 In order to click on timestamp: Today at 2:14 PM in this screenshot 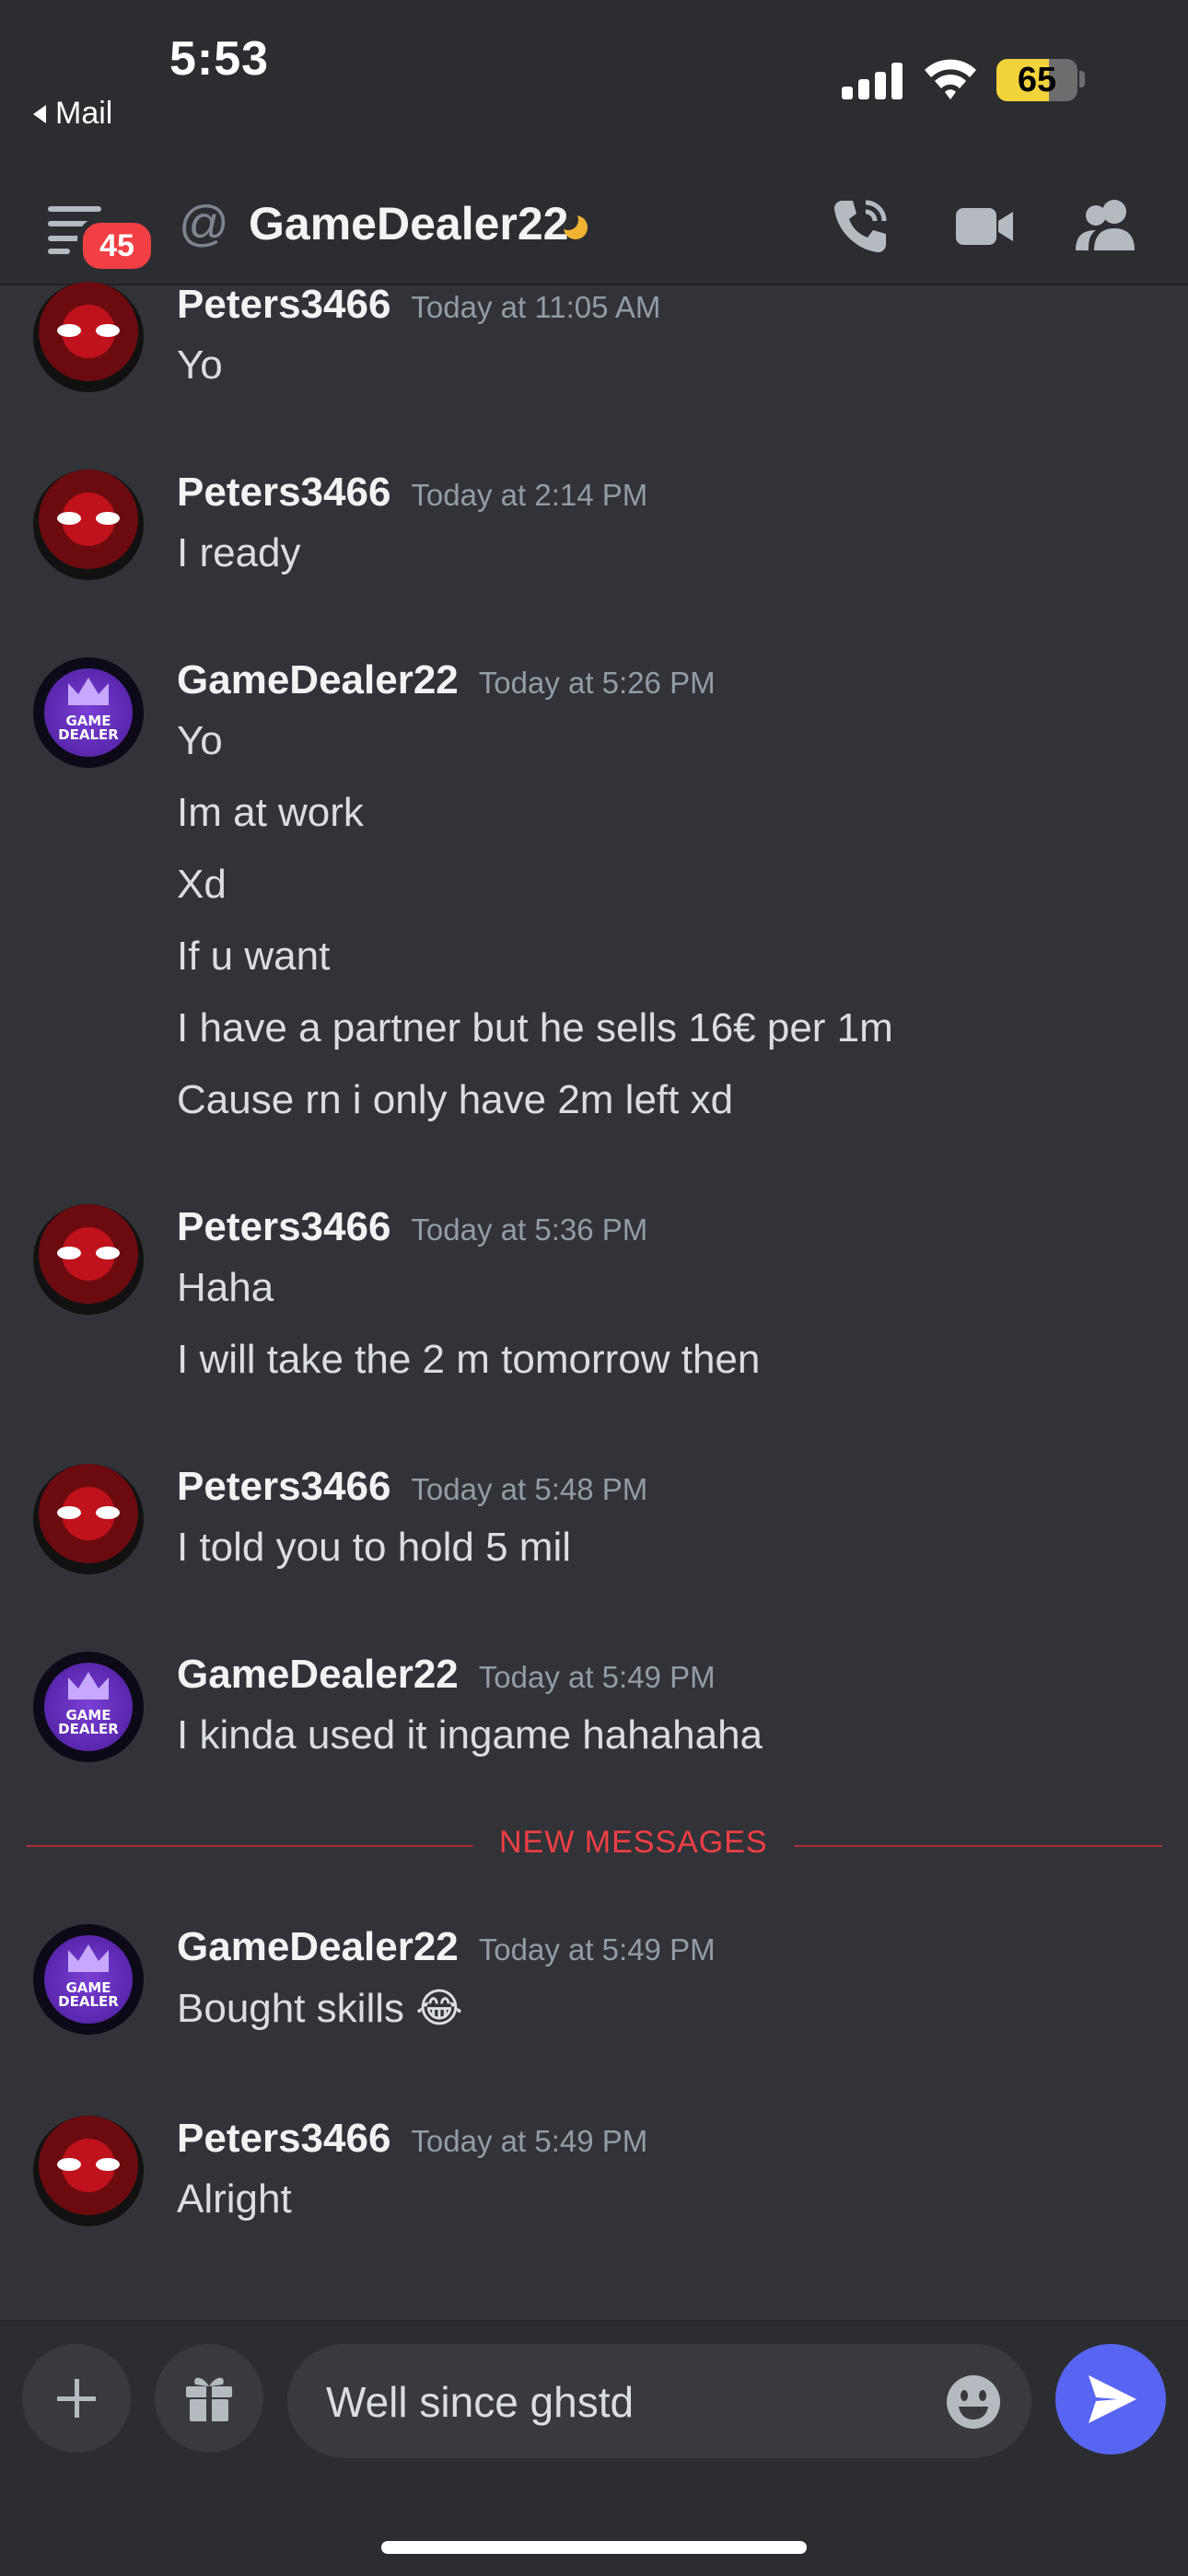, I will do `click(529, 495)`.